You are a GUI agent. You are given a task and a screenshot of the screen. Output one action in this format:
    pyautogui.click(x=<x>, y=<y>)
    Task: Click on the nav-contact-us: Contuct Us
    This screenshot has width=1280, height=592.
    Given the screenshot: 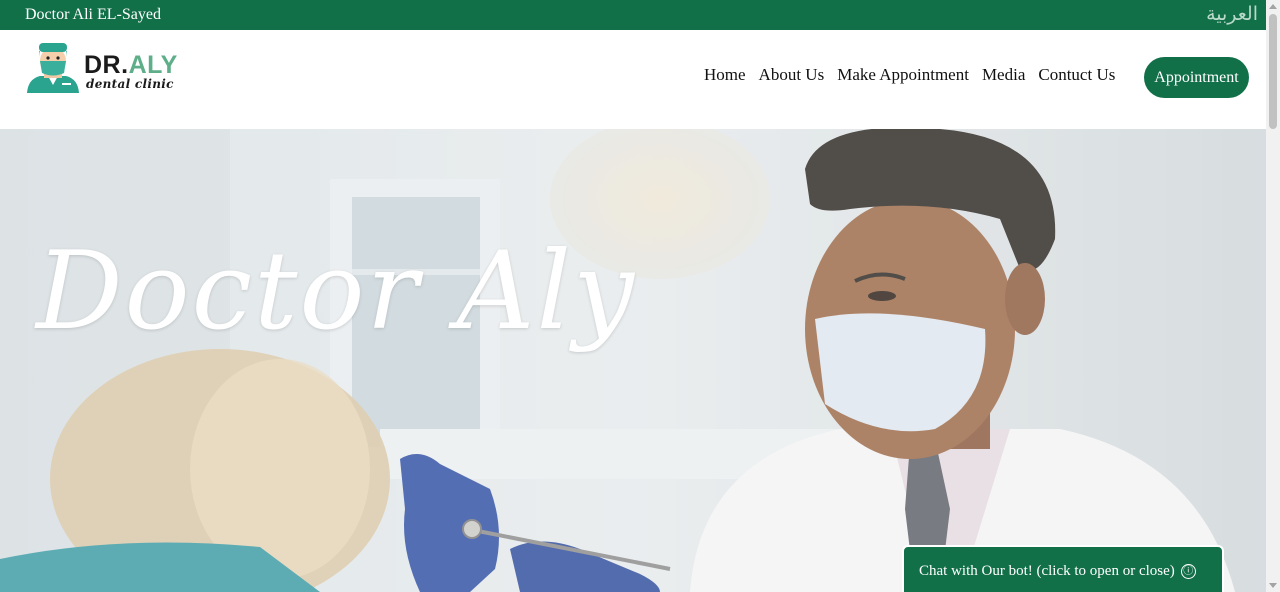 What is the action you would take?
    pyautogui.click(x=1076, y=75)
    